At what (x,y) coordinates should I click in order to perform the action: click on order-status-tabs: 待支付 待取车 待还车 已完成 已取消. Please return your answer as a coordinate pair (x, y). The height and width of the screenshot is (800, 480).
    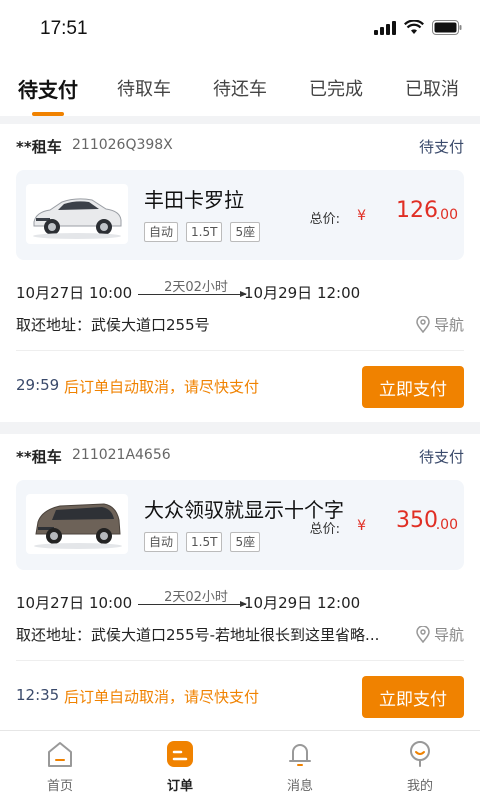
    Looking at the image, I should click on (240, 88).